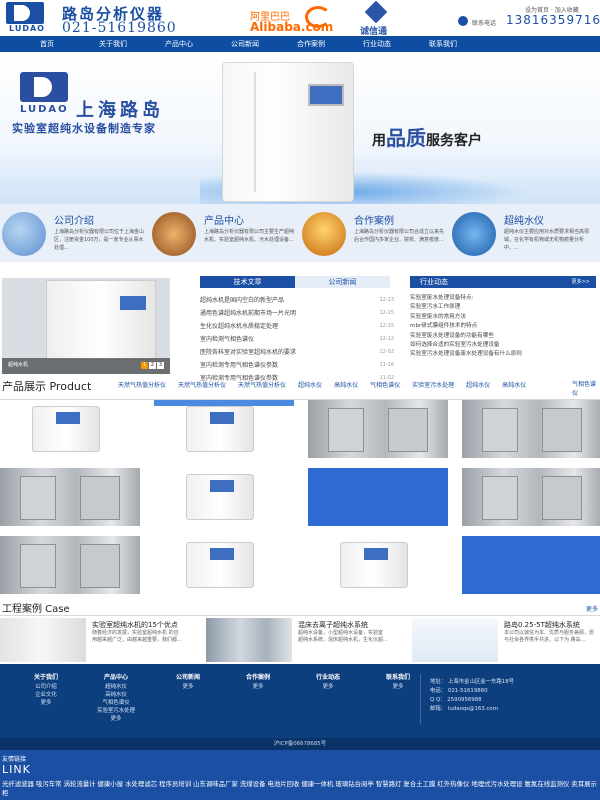 Image resolution: width=600 pixels, height=800 pixels. What do you see at coordinates (503, 345) in the screenshot?
I see `industry-item: 如何选择合适的实验室污水处理设备` at bounding box center [503, 345].